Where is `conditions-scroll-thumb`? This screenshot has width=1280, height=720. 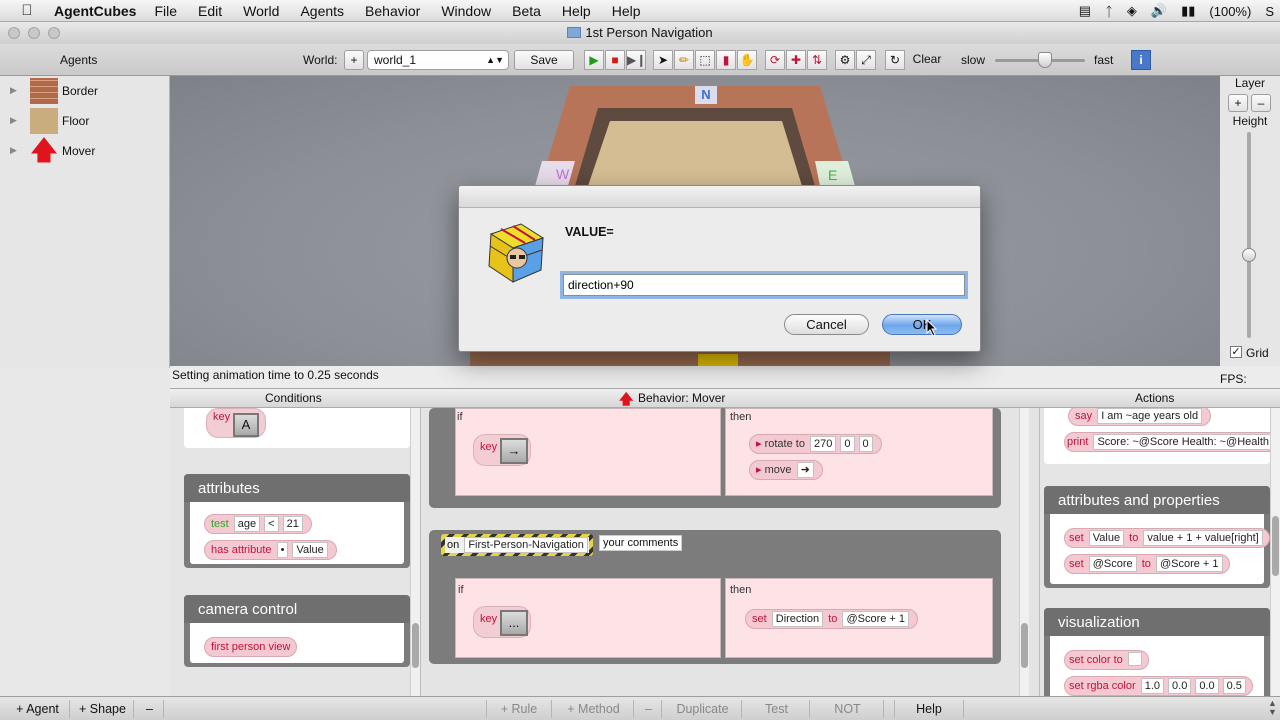 conditions-scroll-thumb is located at coordinates (415, 645).